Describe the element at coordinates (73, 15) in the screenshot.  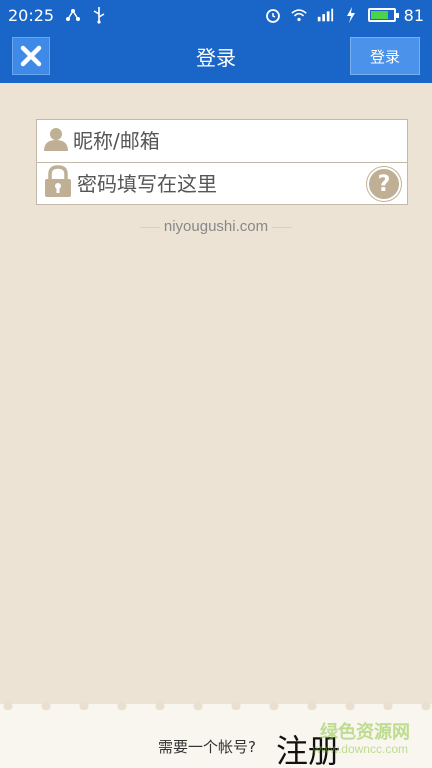
I see `share-icon` at that location.